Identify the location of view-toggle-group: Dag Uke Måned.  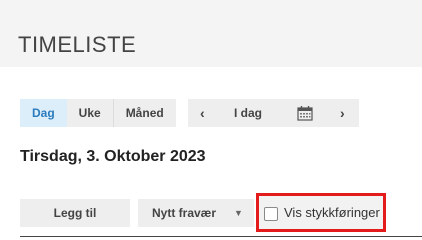
(98, 113).